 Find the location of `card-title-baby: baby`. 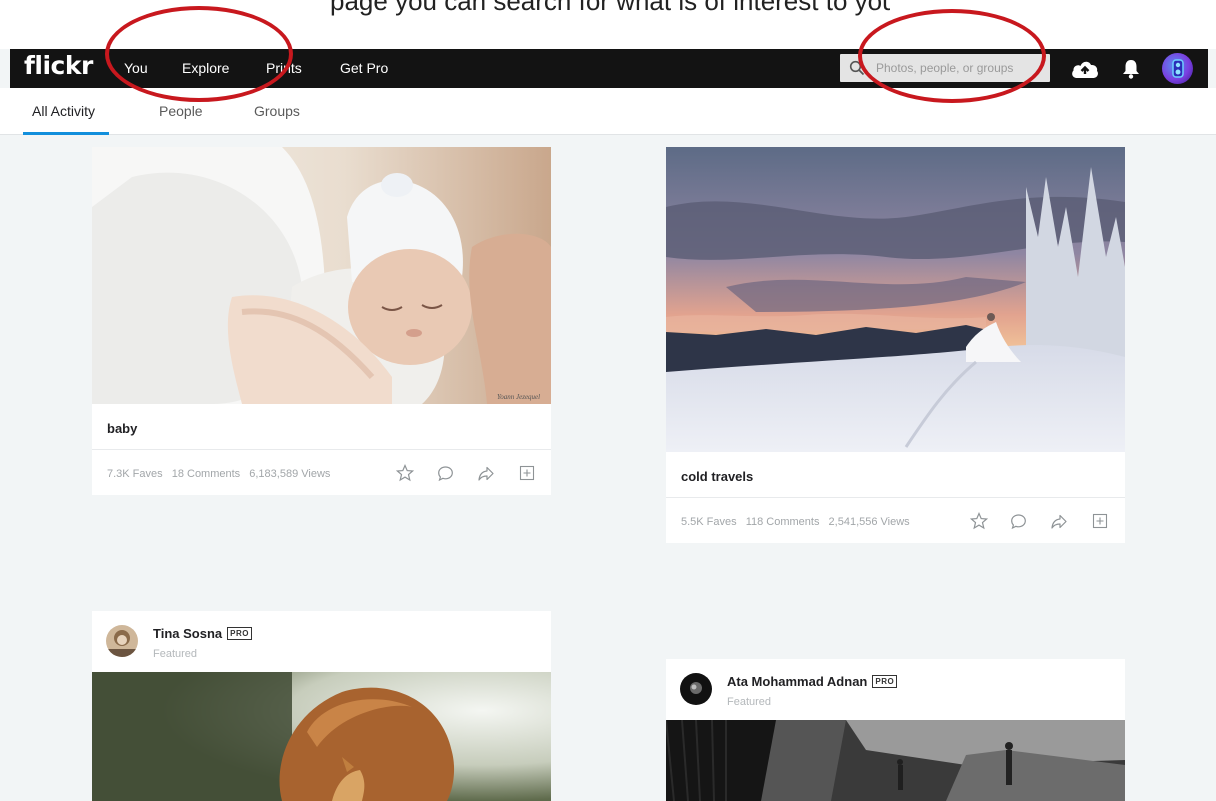

card-title-baby: baby is located at coordinates (122, 428).